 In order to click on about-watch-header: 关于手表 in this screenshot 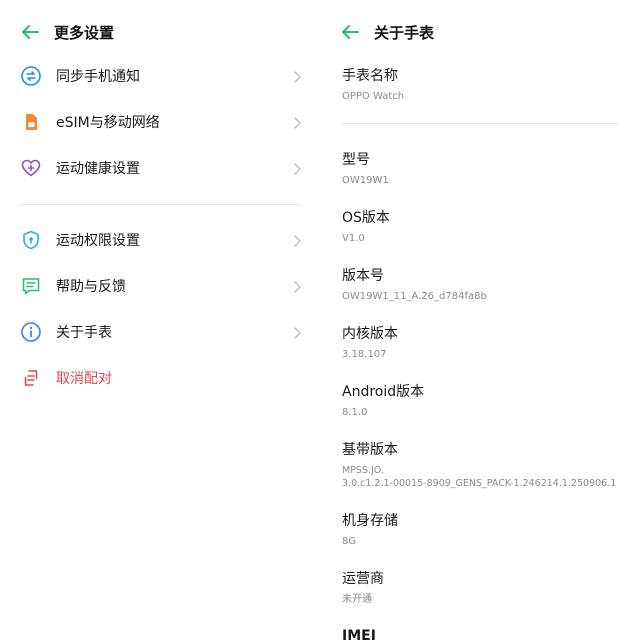, I will do `click(387, 32)`.